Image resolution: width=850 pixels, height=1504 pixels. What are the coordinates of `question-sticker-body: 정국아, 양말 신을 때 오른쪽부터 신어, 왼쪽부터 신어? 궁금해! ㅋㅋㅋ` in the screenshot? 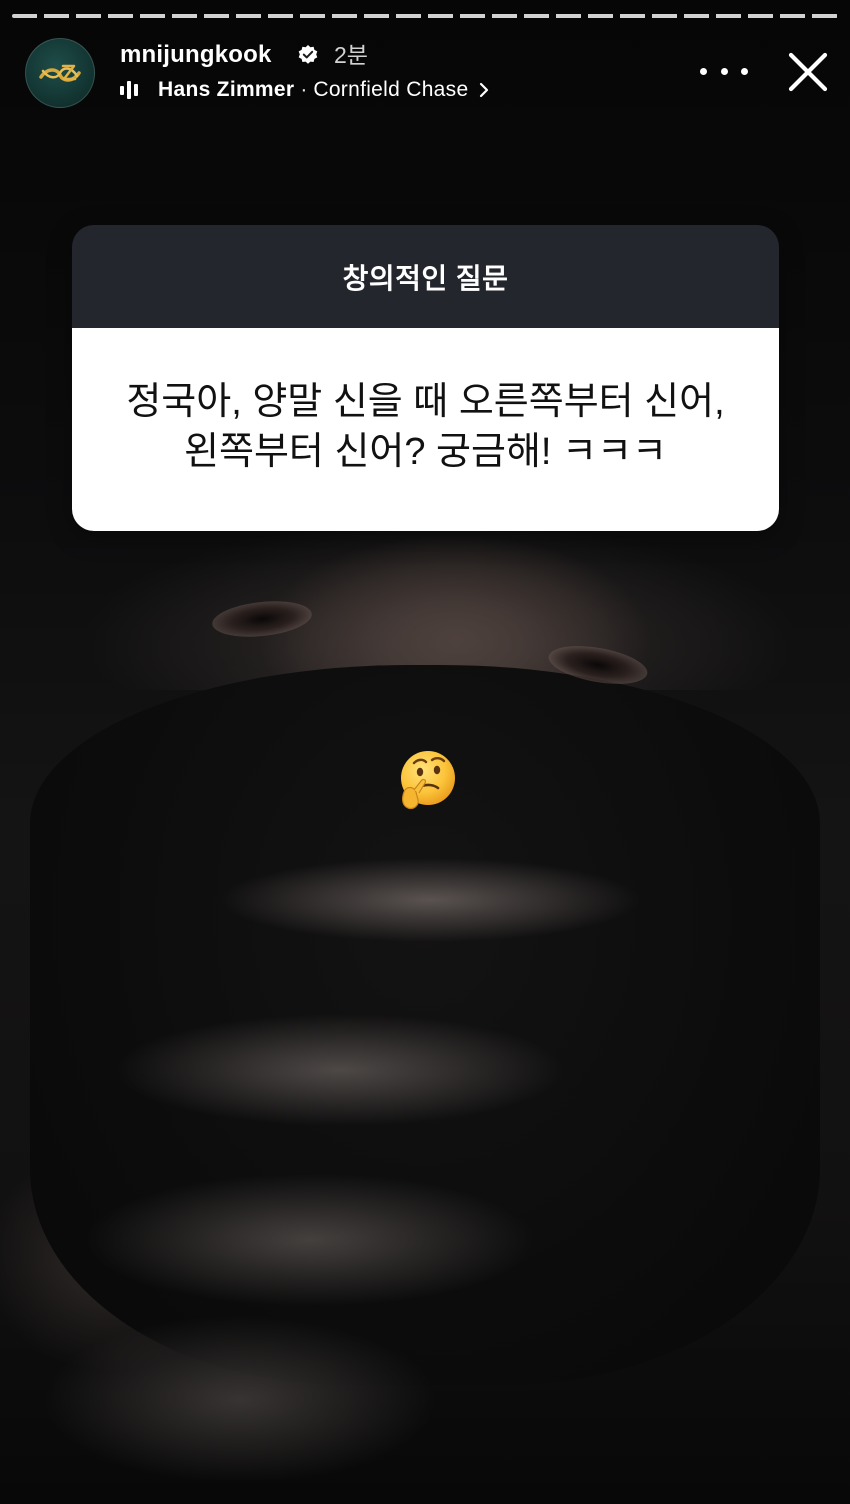 It's located at (425, 429).